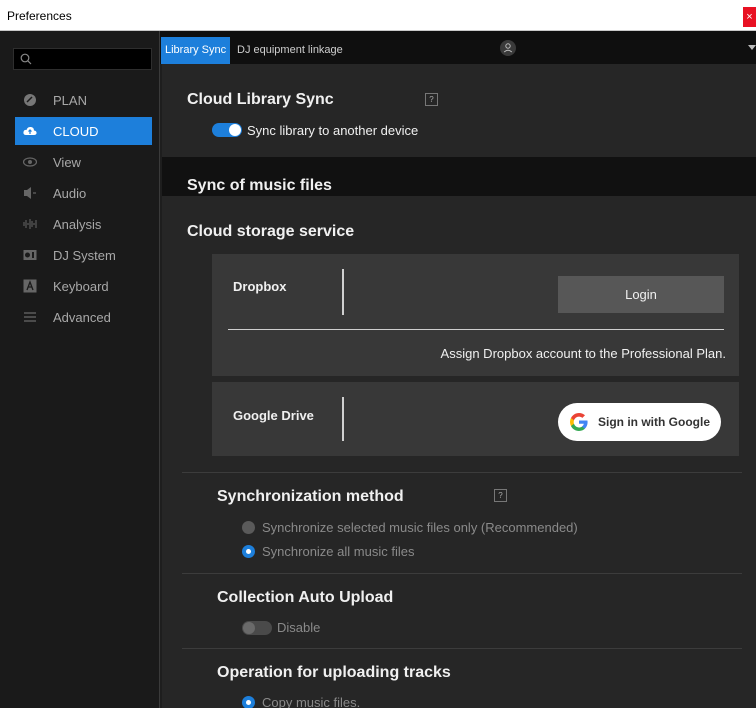 The width and height of the screenshot is (756, 708). I want to click on eye-icon, so click(30, 162).